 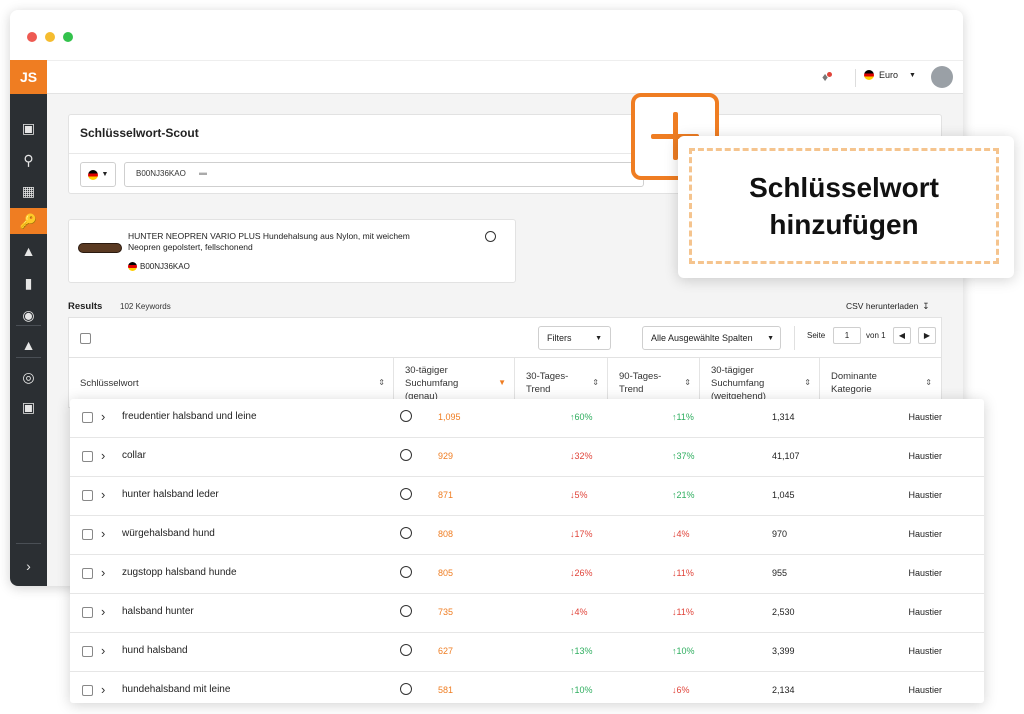 What do you see at coordinates (28, 345) in the screenshot?
I see `graduation-cap-icon: ▲` at bounding box center [28, 345].